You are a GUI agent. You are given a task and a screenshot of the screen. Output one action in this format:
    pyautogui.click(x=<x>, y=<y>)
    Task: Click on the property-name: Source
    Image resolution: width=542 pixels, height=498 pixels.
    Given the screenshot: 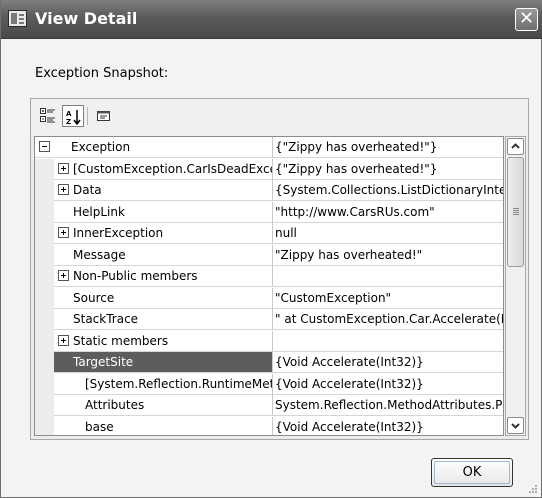 What is the action you would take?
    pyautogui.click(x=163, y=298)
    